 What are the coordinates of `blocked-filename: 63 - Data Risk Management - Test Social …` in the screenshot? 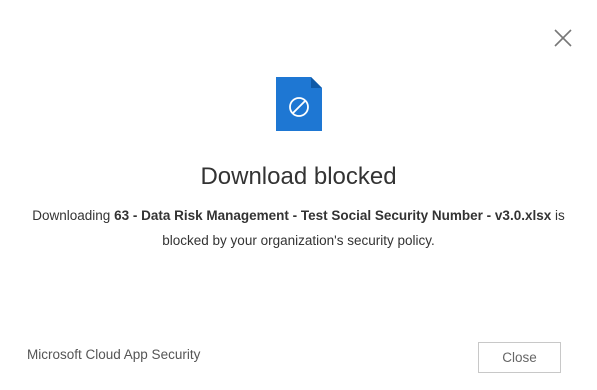 It's located at (333, 215).